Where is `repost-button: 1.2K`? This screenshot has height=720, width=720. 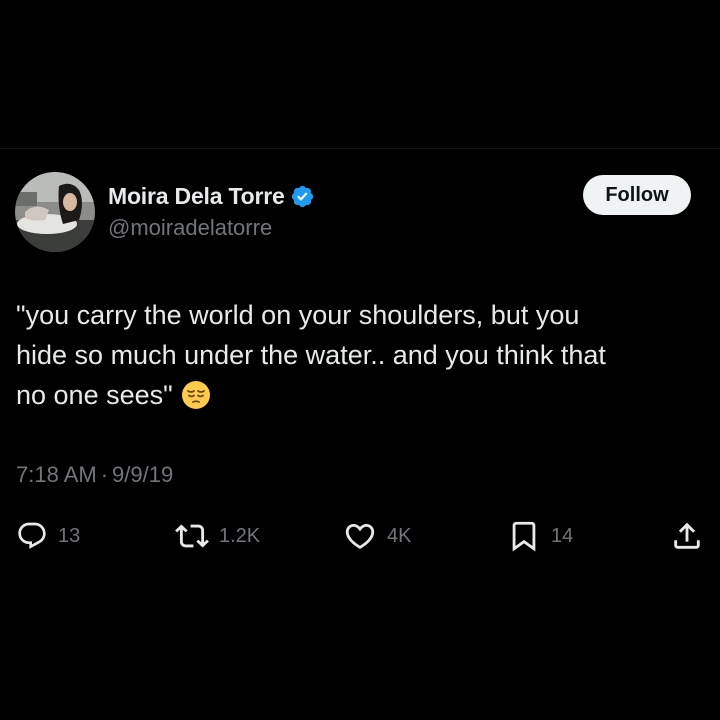 repost-button: 1.2K is located at coordinates (217, 536).